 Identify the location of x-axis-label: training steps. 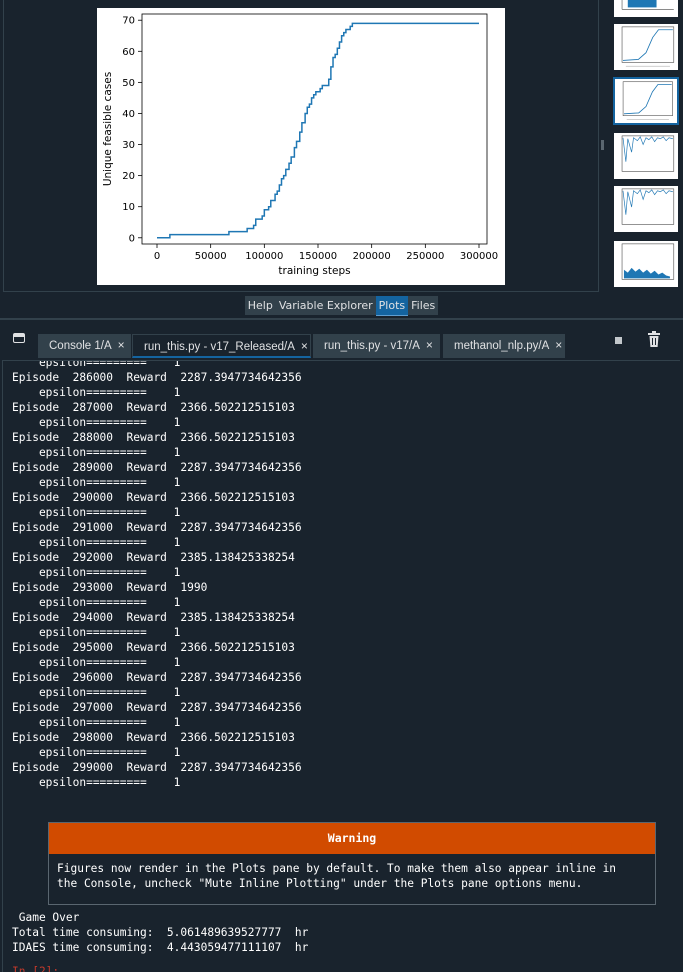
(314, 271).